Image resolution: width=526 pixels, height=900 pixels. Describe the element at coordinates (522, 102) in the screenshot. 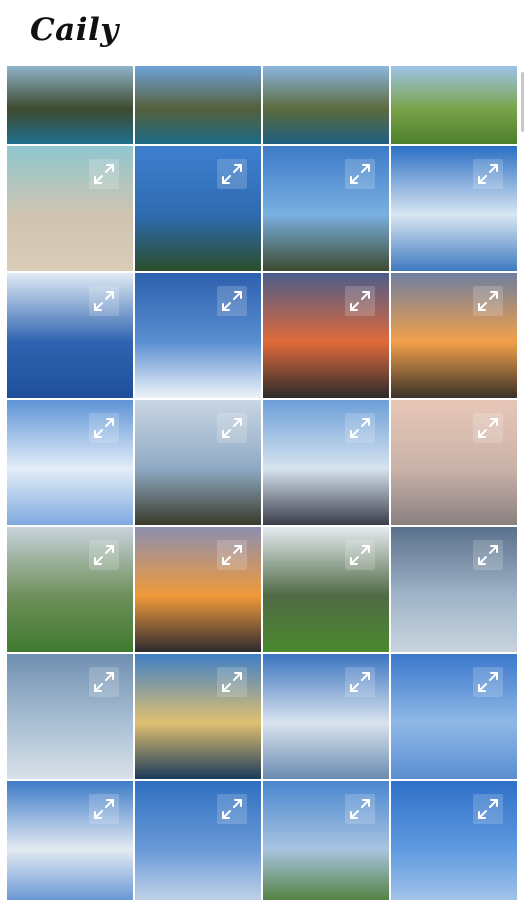

I see `scrollbar` at that location.